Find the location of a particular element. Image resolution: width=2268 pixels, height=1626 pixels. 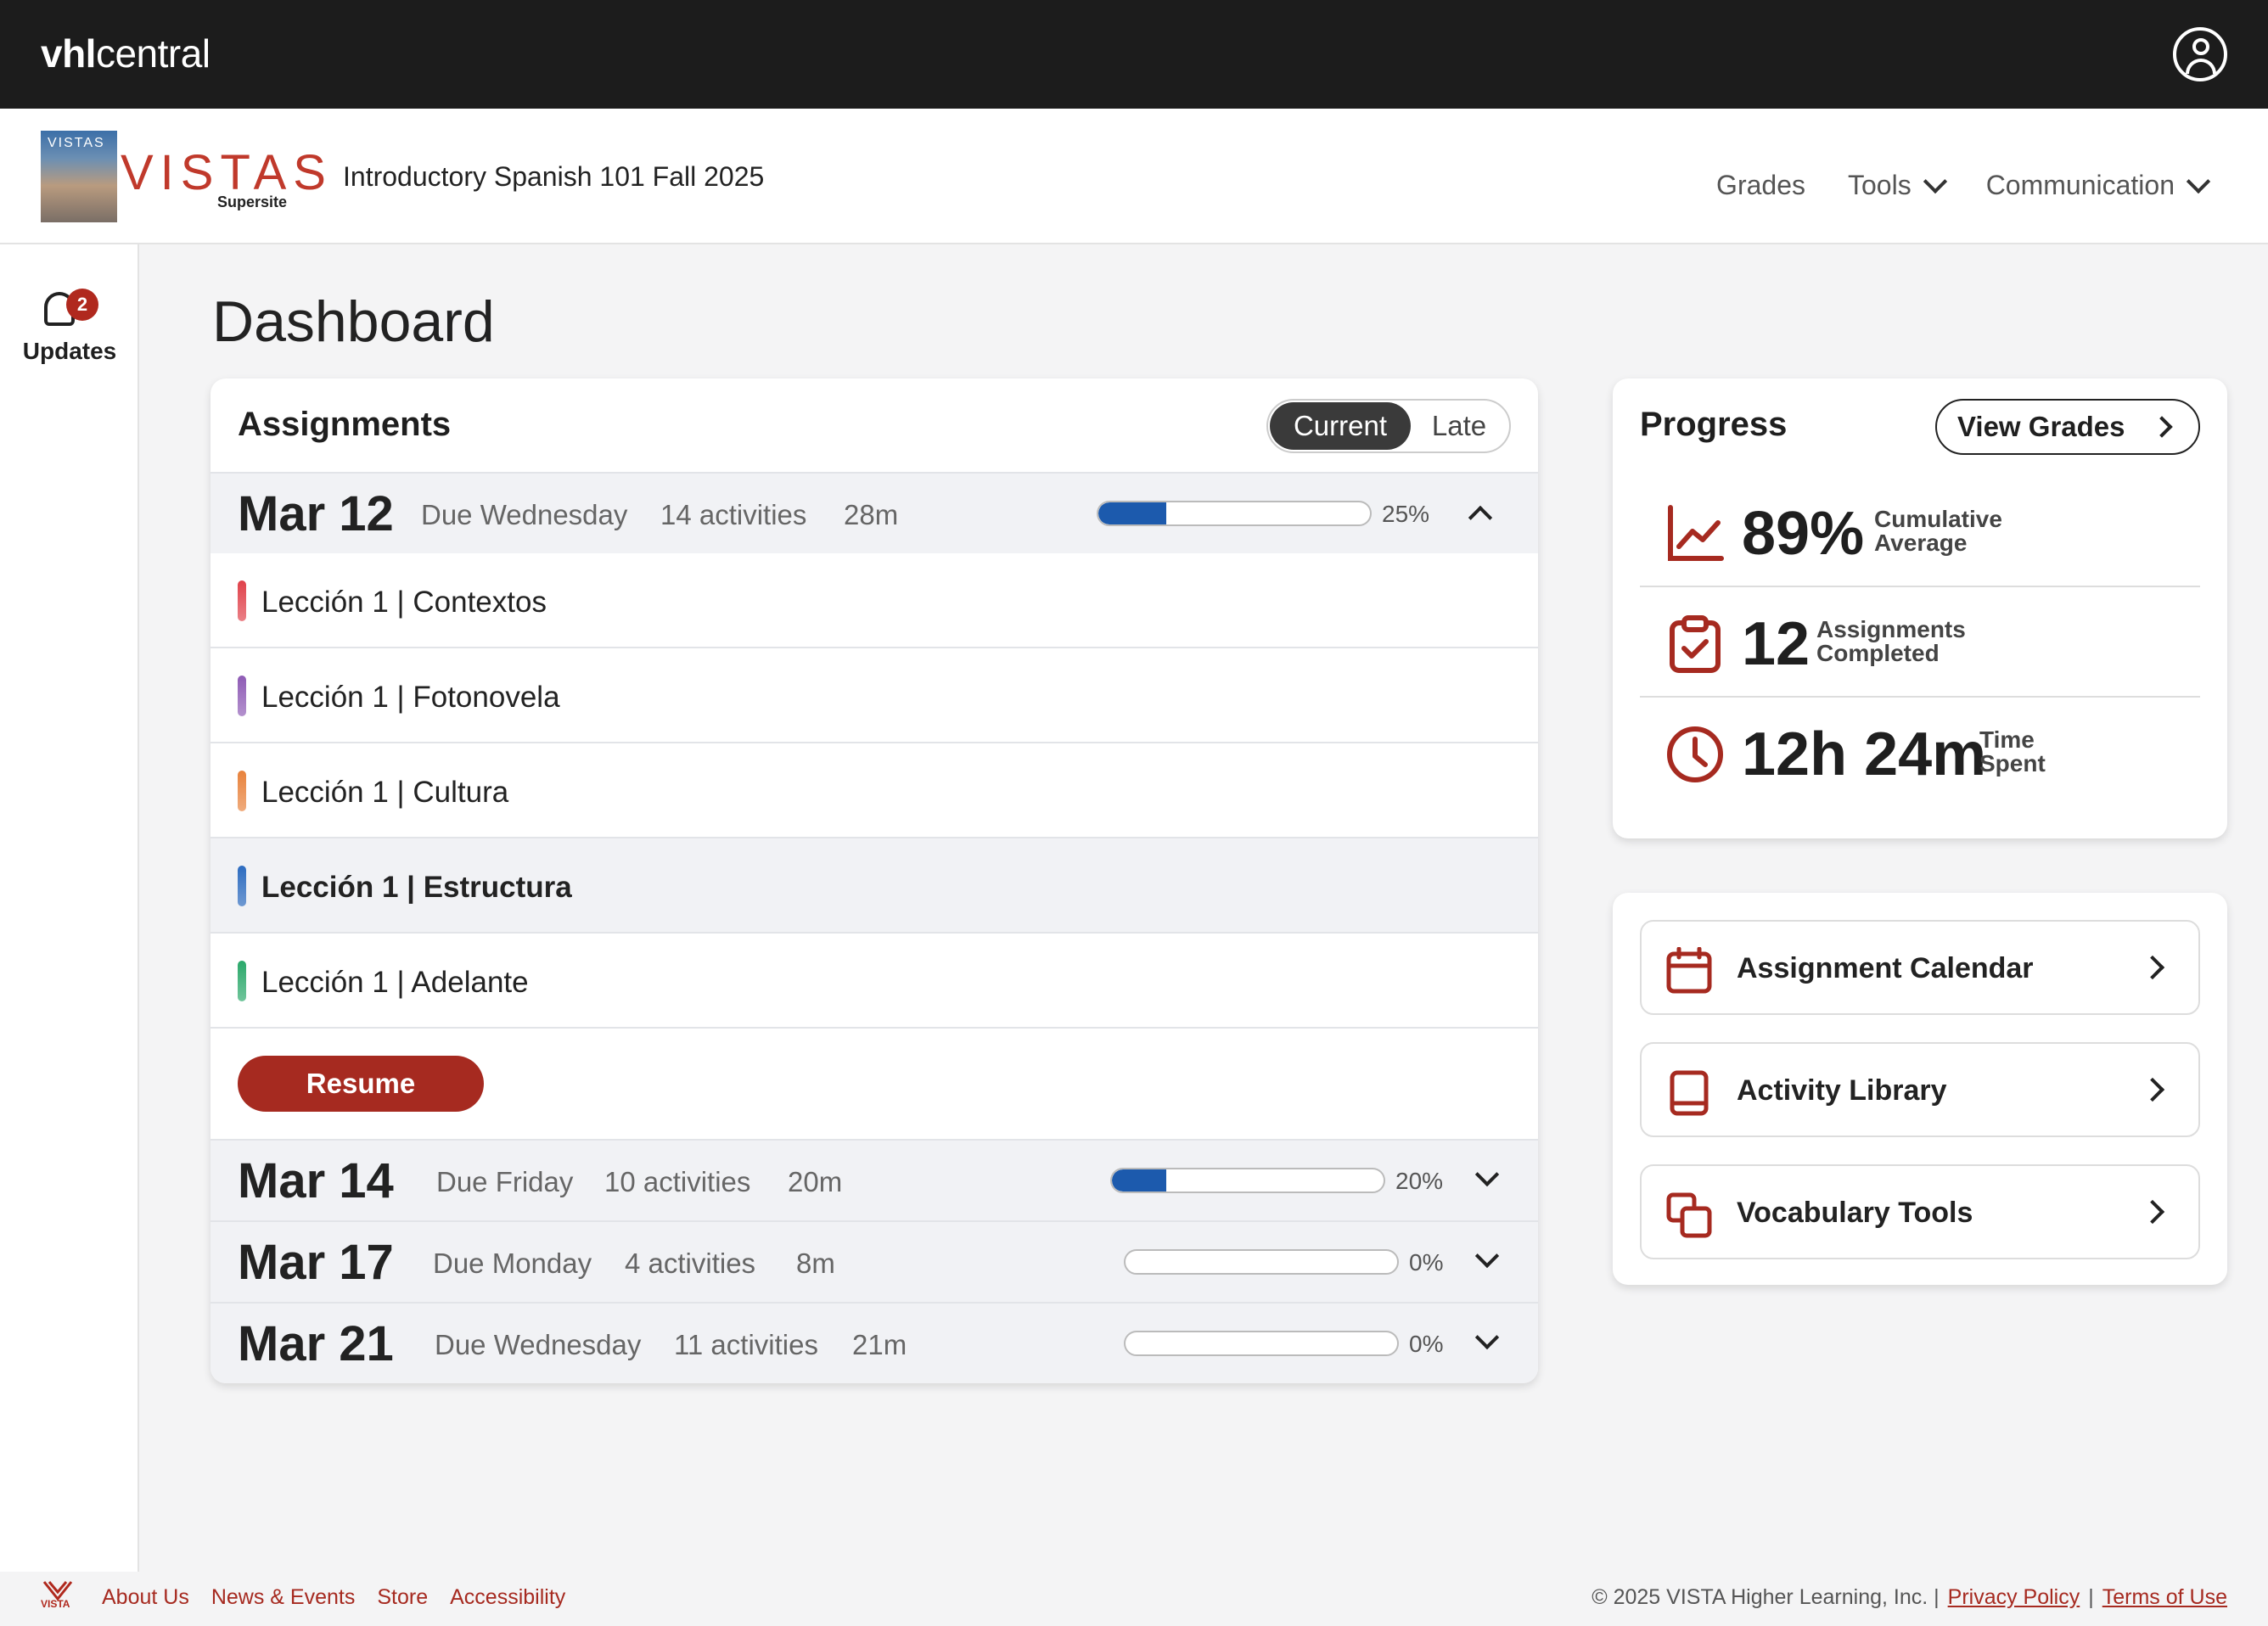

week-activities: 11 activities is located at coordinates (746, 1344).